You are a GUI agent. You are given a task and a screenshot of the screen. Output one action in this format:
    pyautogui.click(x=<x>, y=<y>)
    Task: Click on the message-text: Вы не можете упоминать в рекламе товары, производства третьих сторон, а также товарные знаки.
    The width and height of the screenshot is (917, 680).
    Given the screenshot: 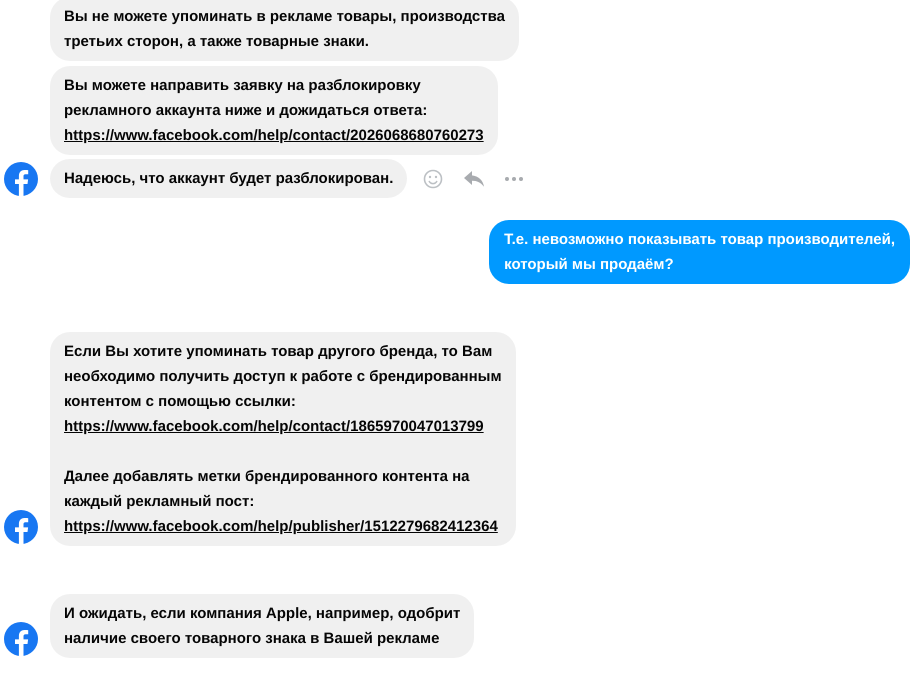 What is the action you would take?
    pyautogui.click(x=284, y=29)
    